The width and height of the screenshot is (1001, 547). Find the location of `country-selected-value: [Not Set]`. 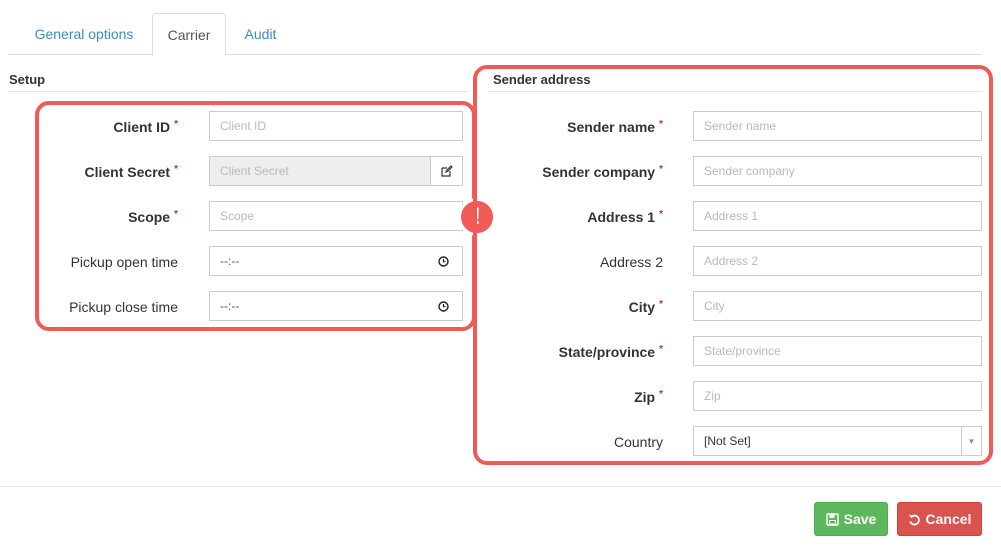

country-selected-value: [Not Set] is located at coordinates (727, 441).